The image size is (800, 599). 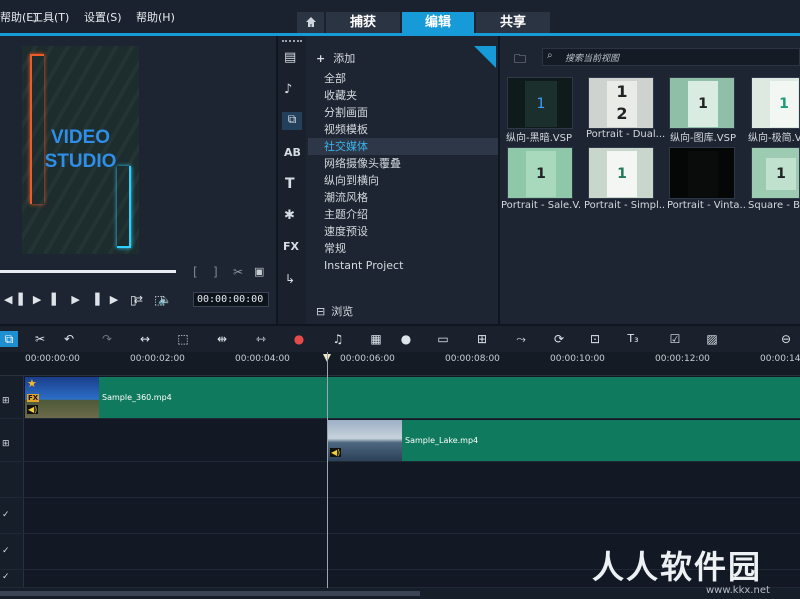 What do you see at coordinates (338, 339) in the screenshot?
I see `audio-mixer-icon: ♫` at bounding box center [338, 339].